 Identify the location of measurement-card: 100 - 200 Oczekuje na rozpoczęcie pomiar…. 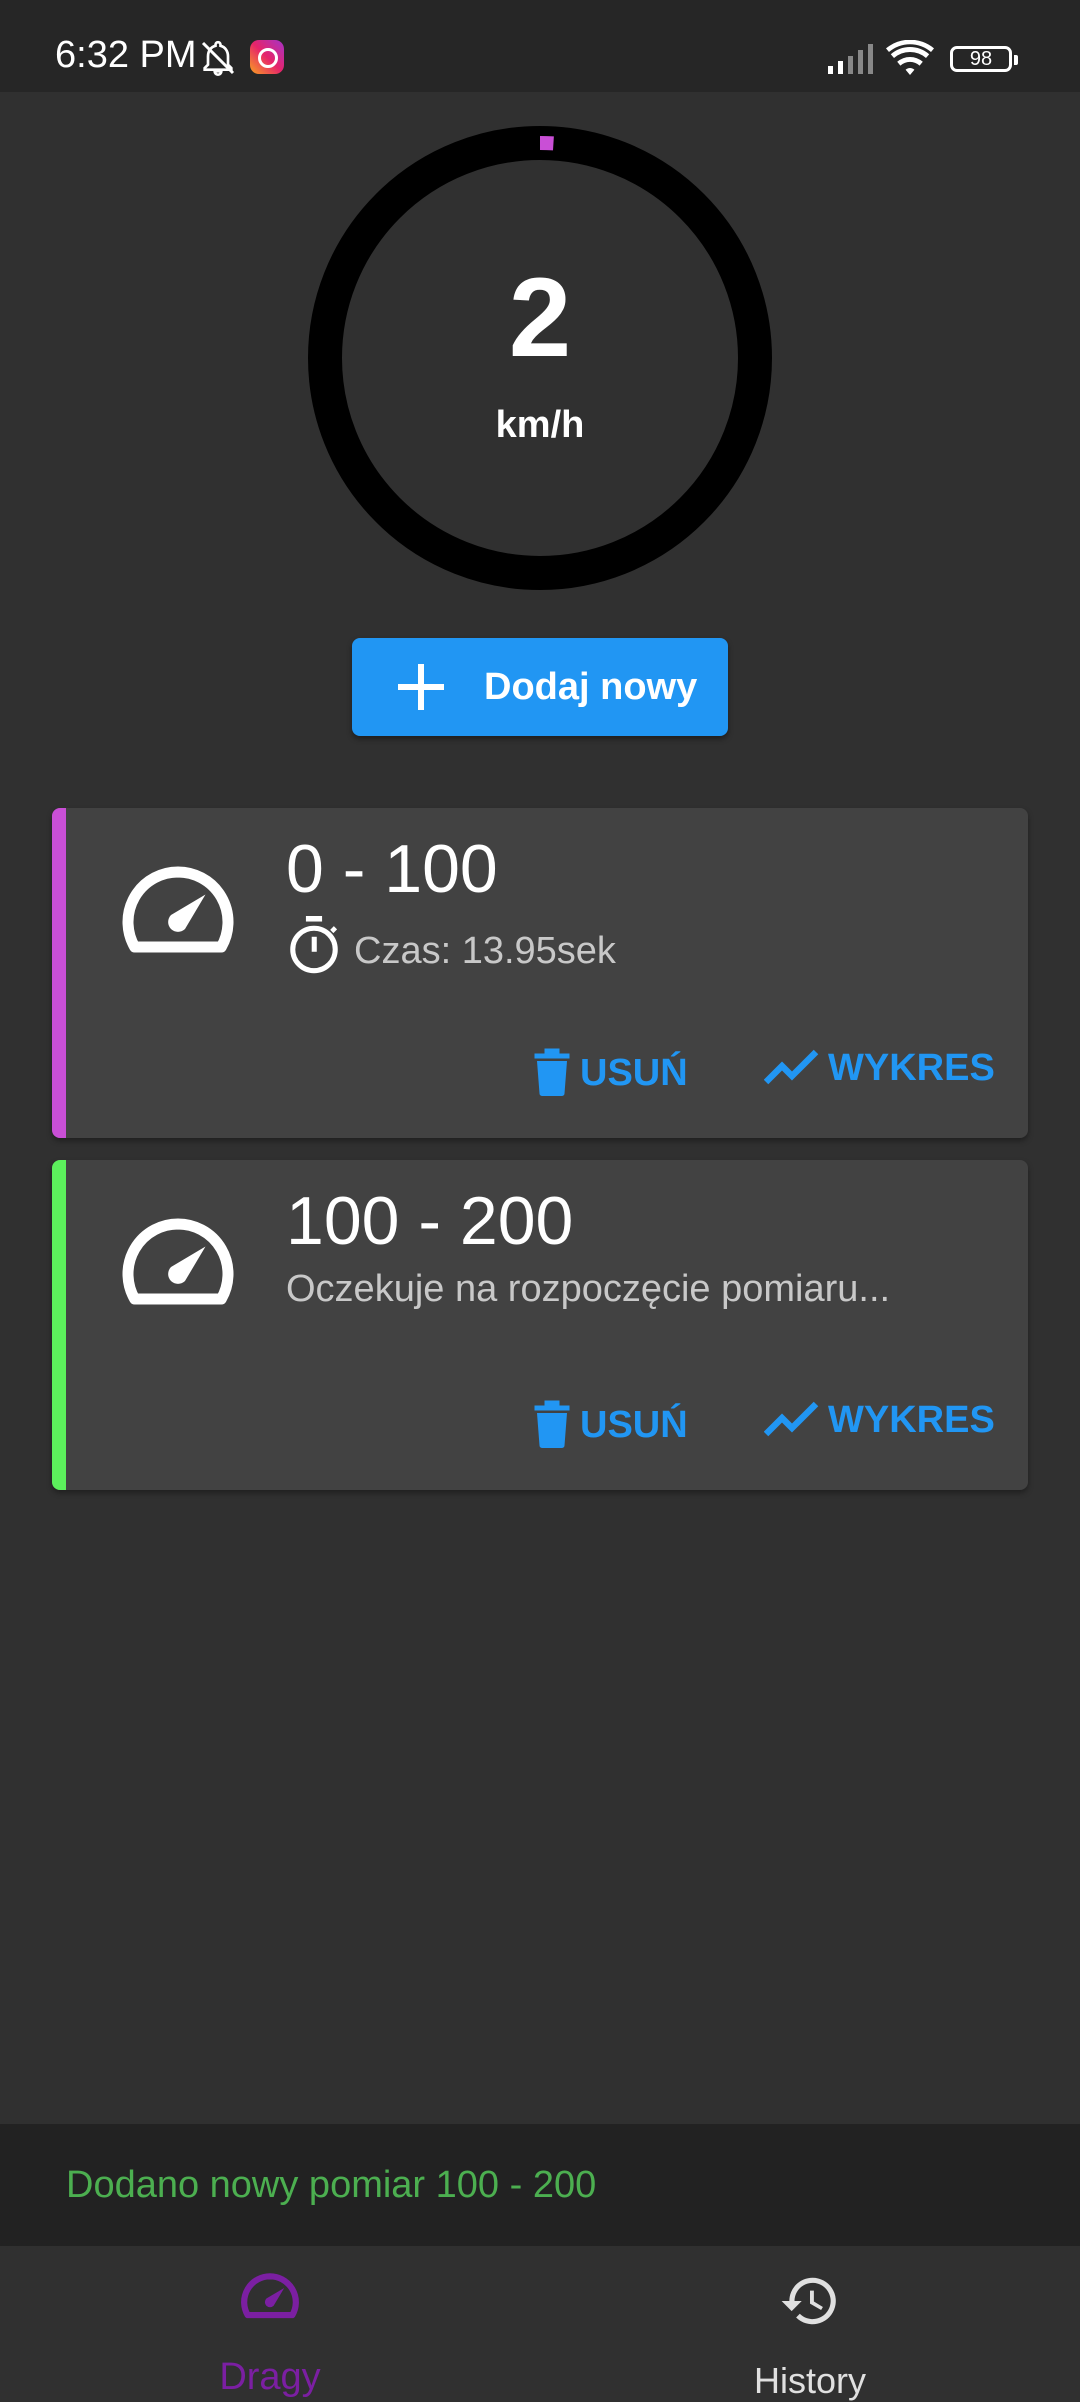
(540, 1325).